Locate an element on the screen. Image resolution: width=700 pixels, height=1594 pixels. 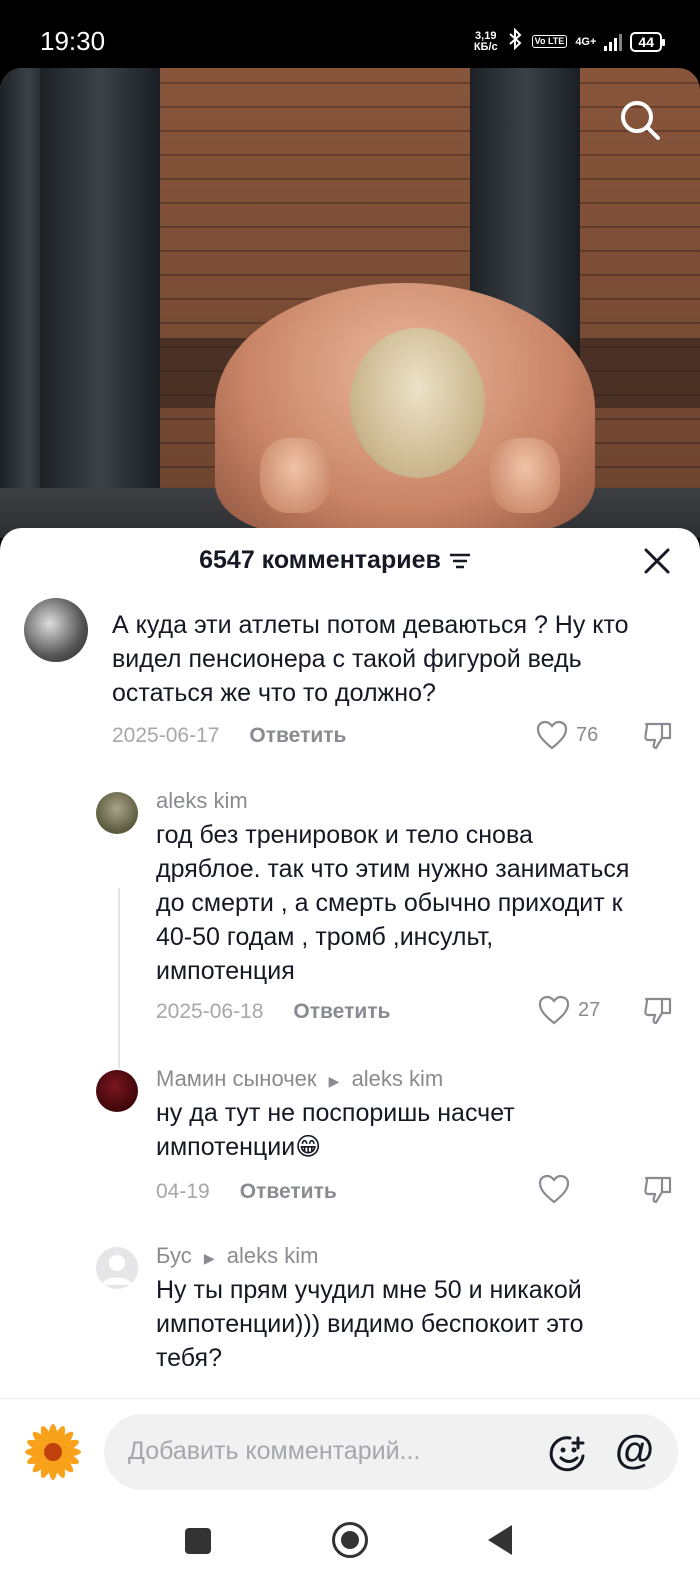
network-speed-unit: КБ/с is located at coordinates (485, 46).